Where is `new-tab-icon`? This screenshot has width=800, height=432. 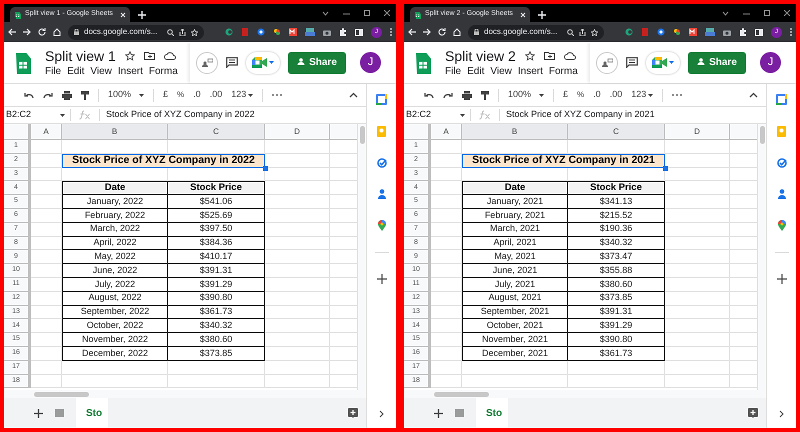
new-tab-icon is located at coordinates (142, 15).